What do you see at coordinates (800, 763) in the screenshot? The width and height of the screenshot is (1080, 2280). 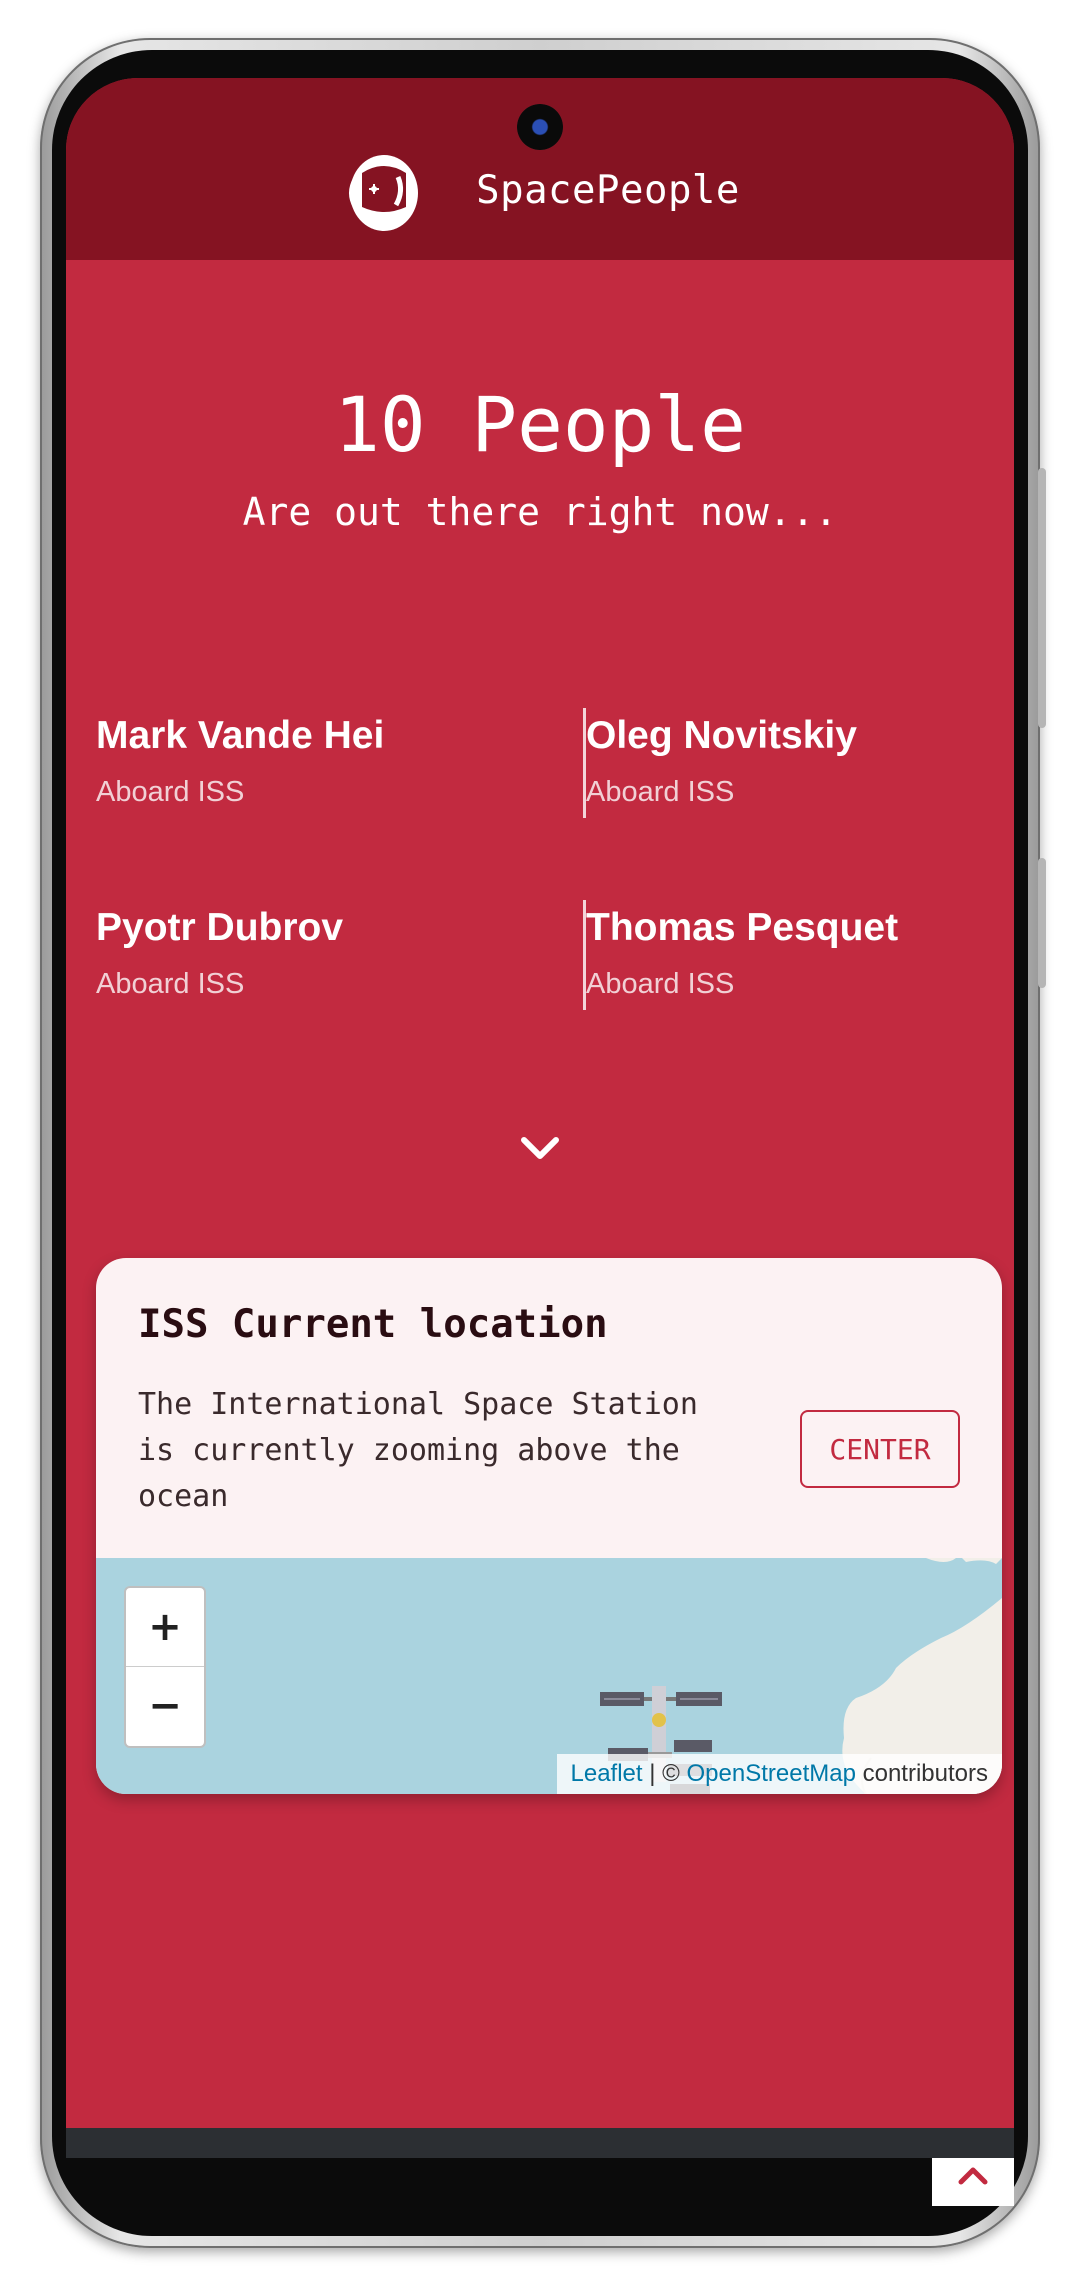 I see `person-card: Oleg Novitskiy Aboard ISS` at bounding box center [800, 763].